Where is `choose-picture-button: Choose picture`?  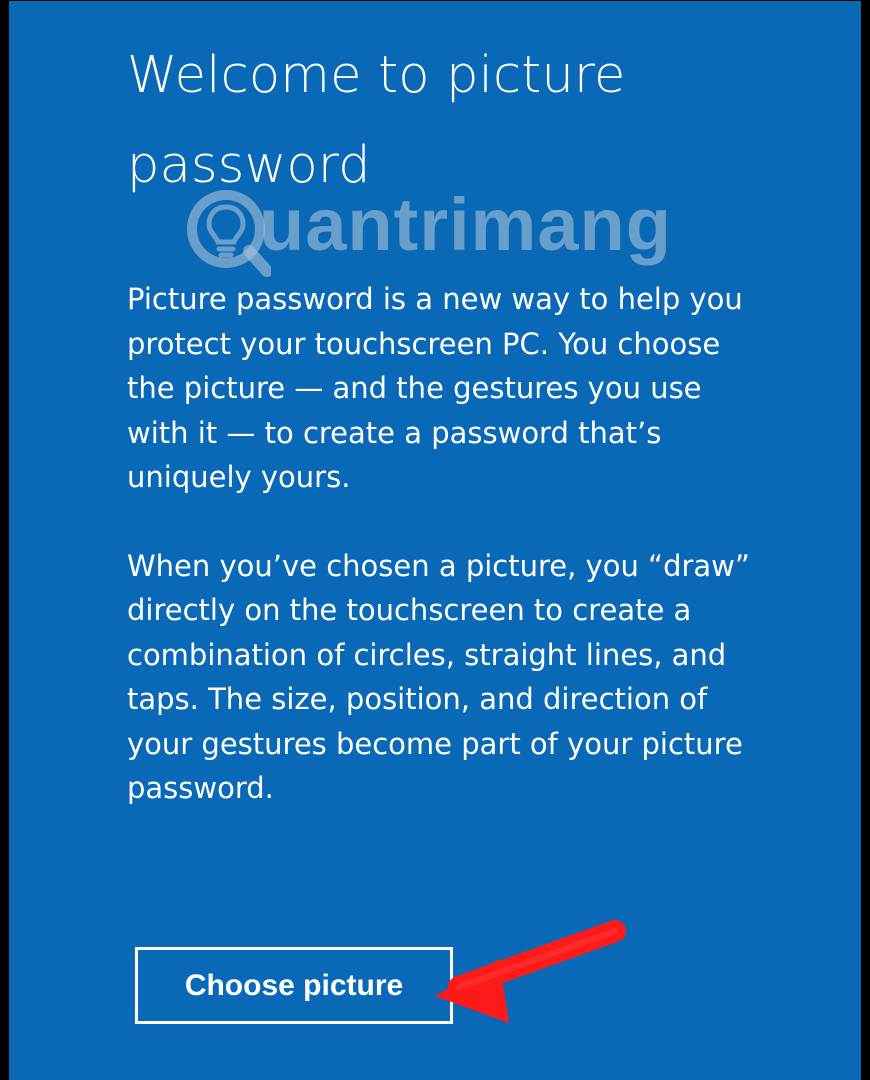
choose-picture-button: Choose picture is located at coordinates (294, 985).